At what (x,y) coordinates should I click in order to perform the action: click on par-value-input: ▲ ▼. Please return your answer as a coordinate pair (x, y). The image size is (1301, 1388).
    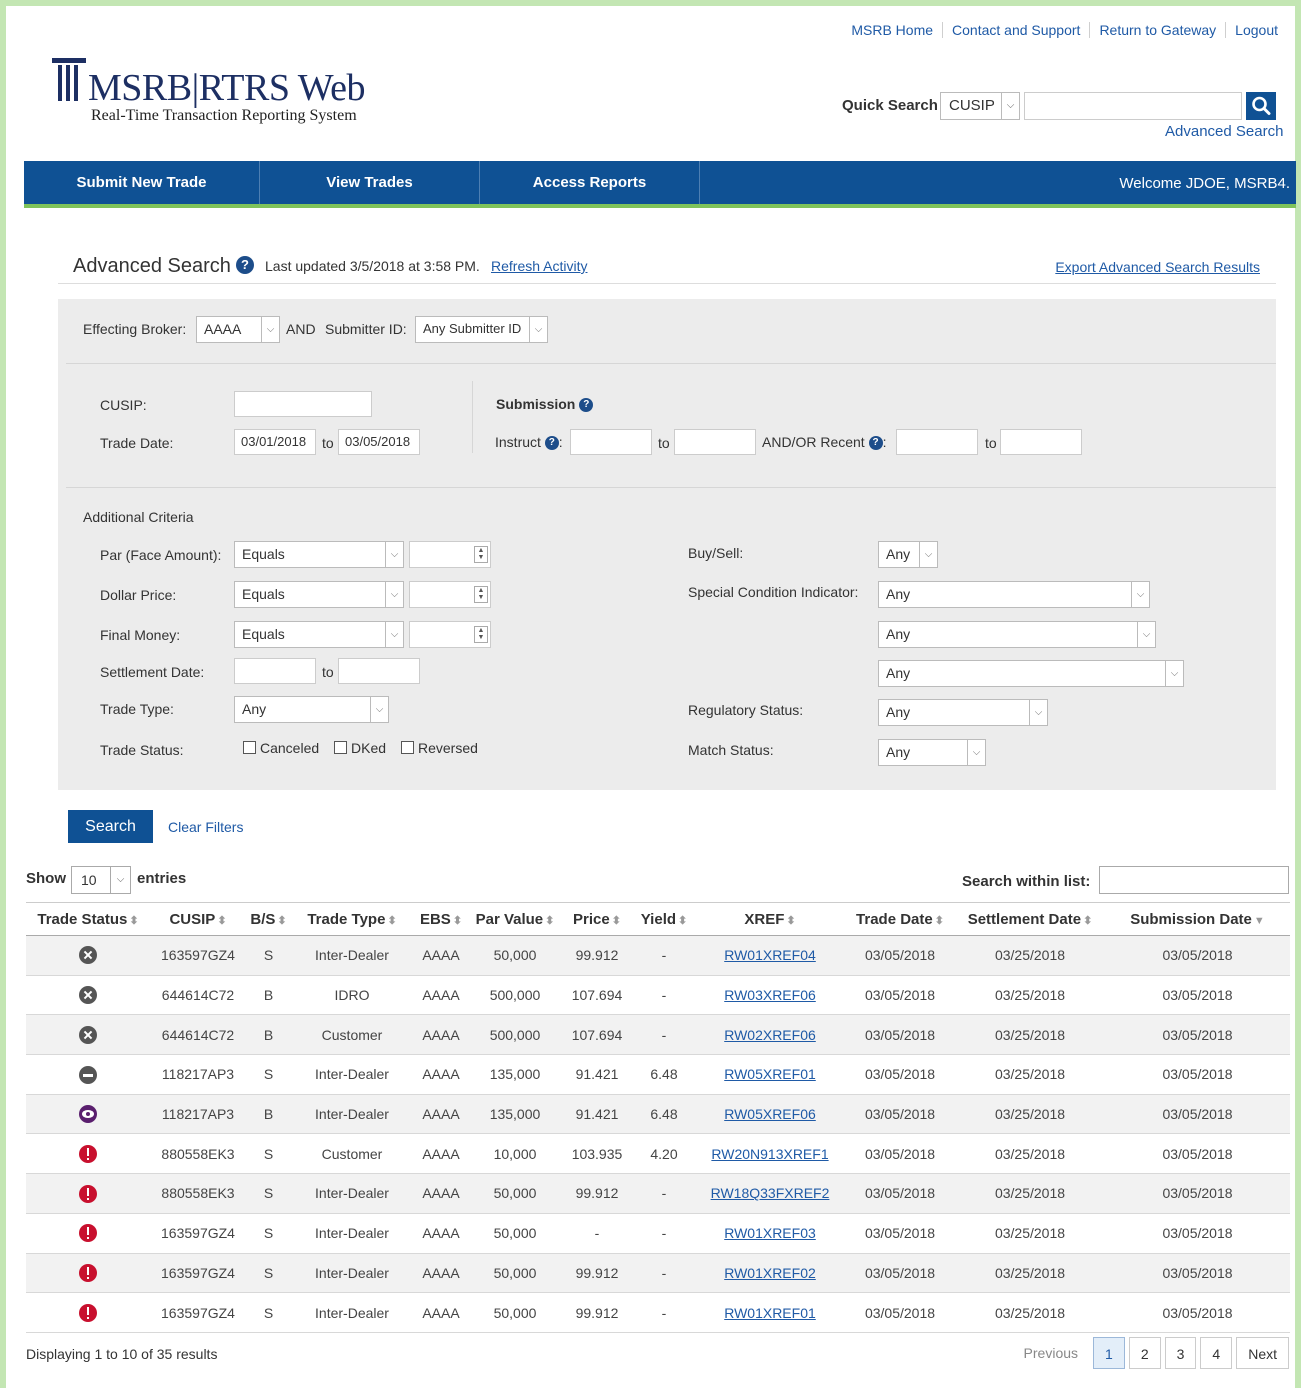
    Looking at the image, I should click on (450, 554).